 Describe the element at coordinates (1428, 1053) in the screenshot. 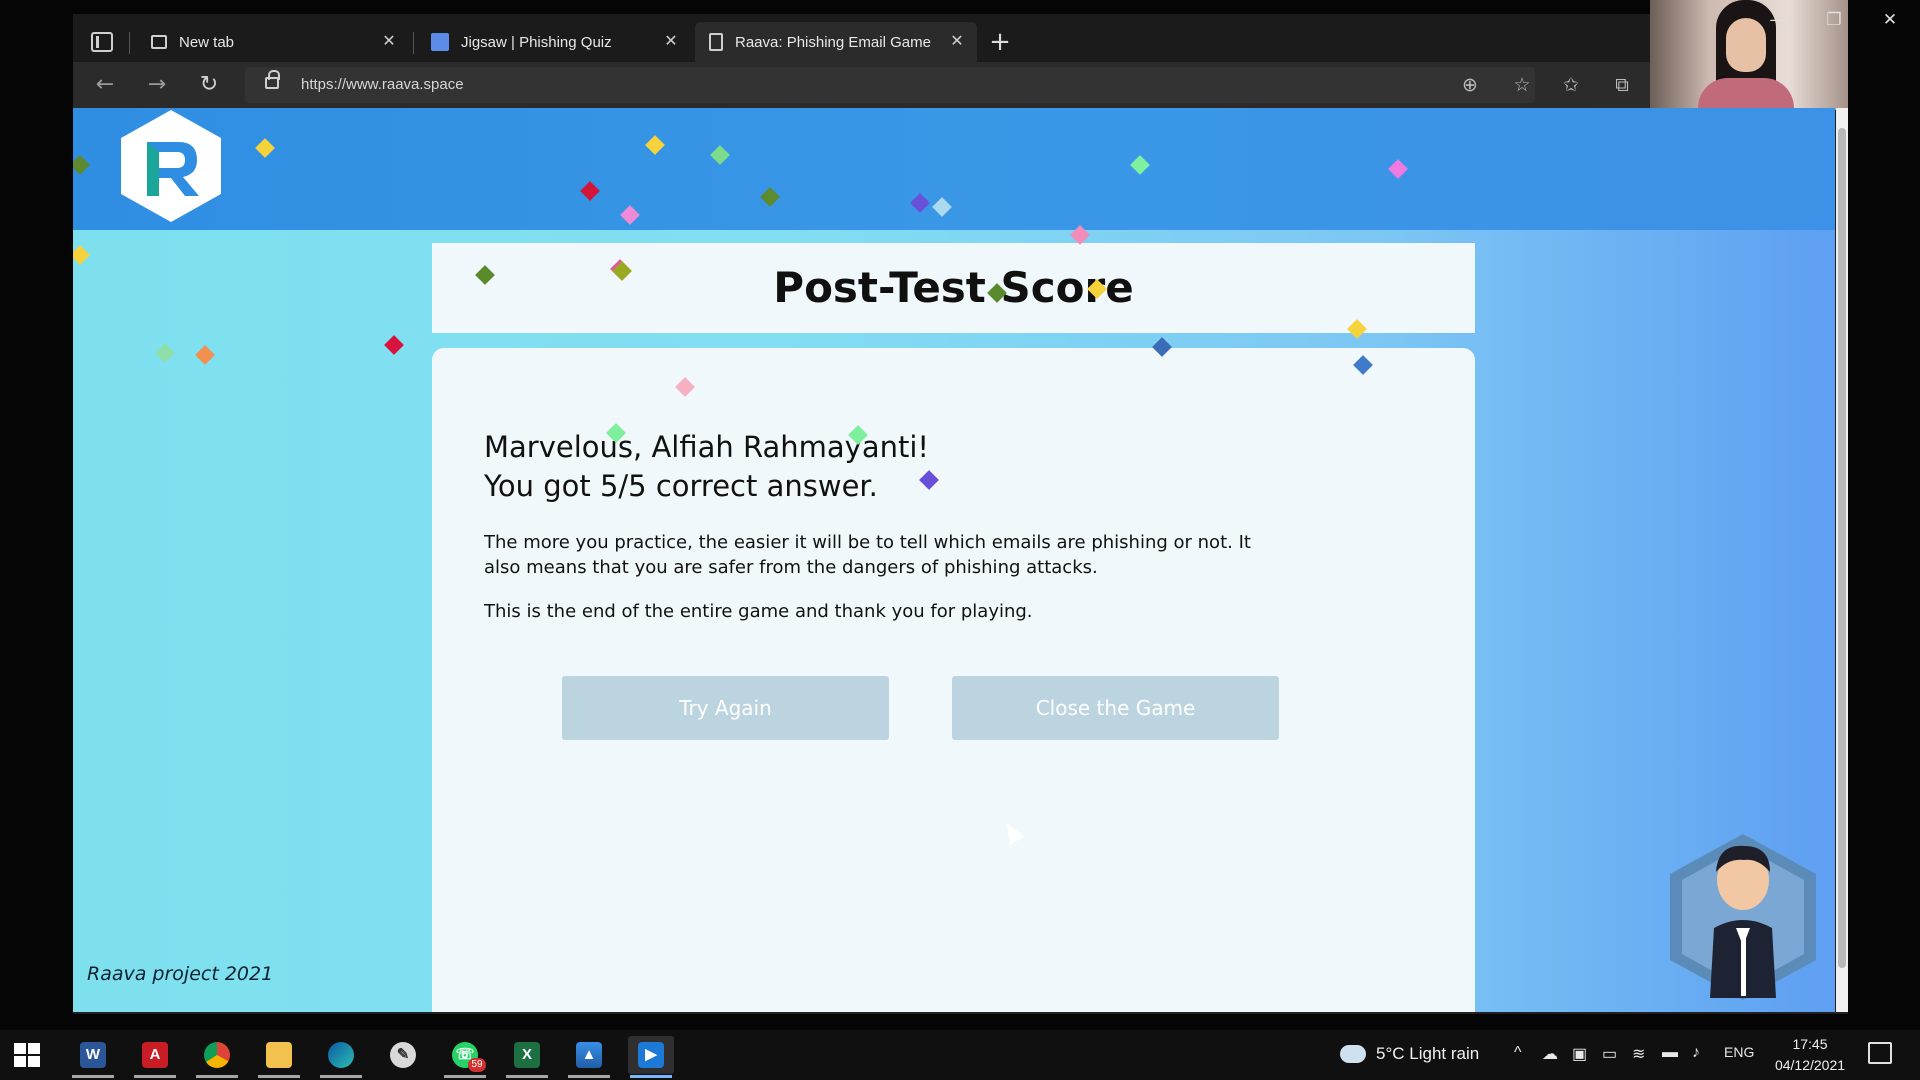

I see `weather-text: 5°C Light rain` at that location.